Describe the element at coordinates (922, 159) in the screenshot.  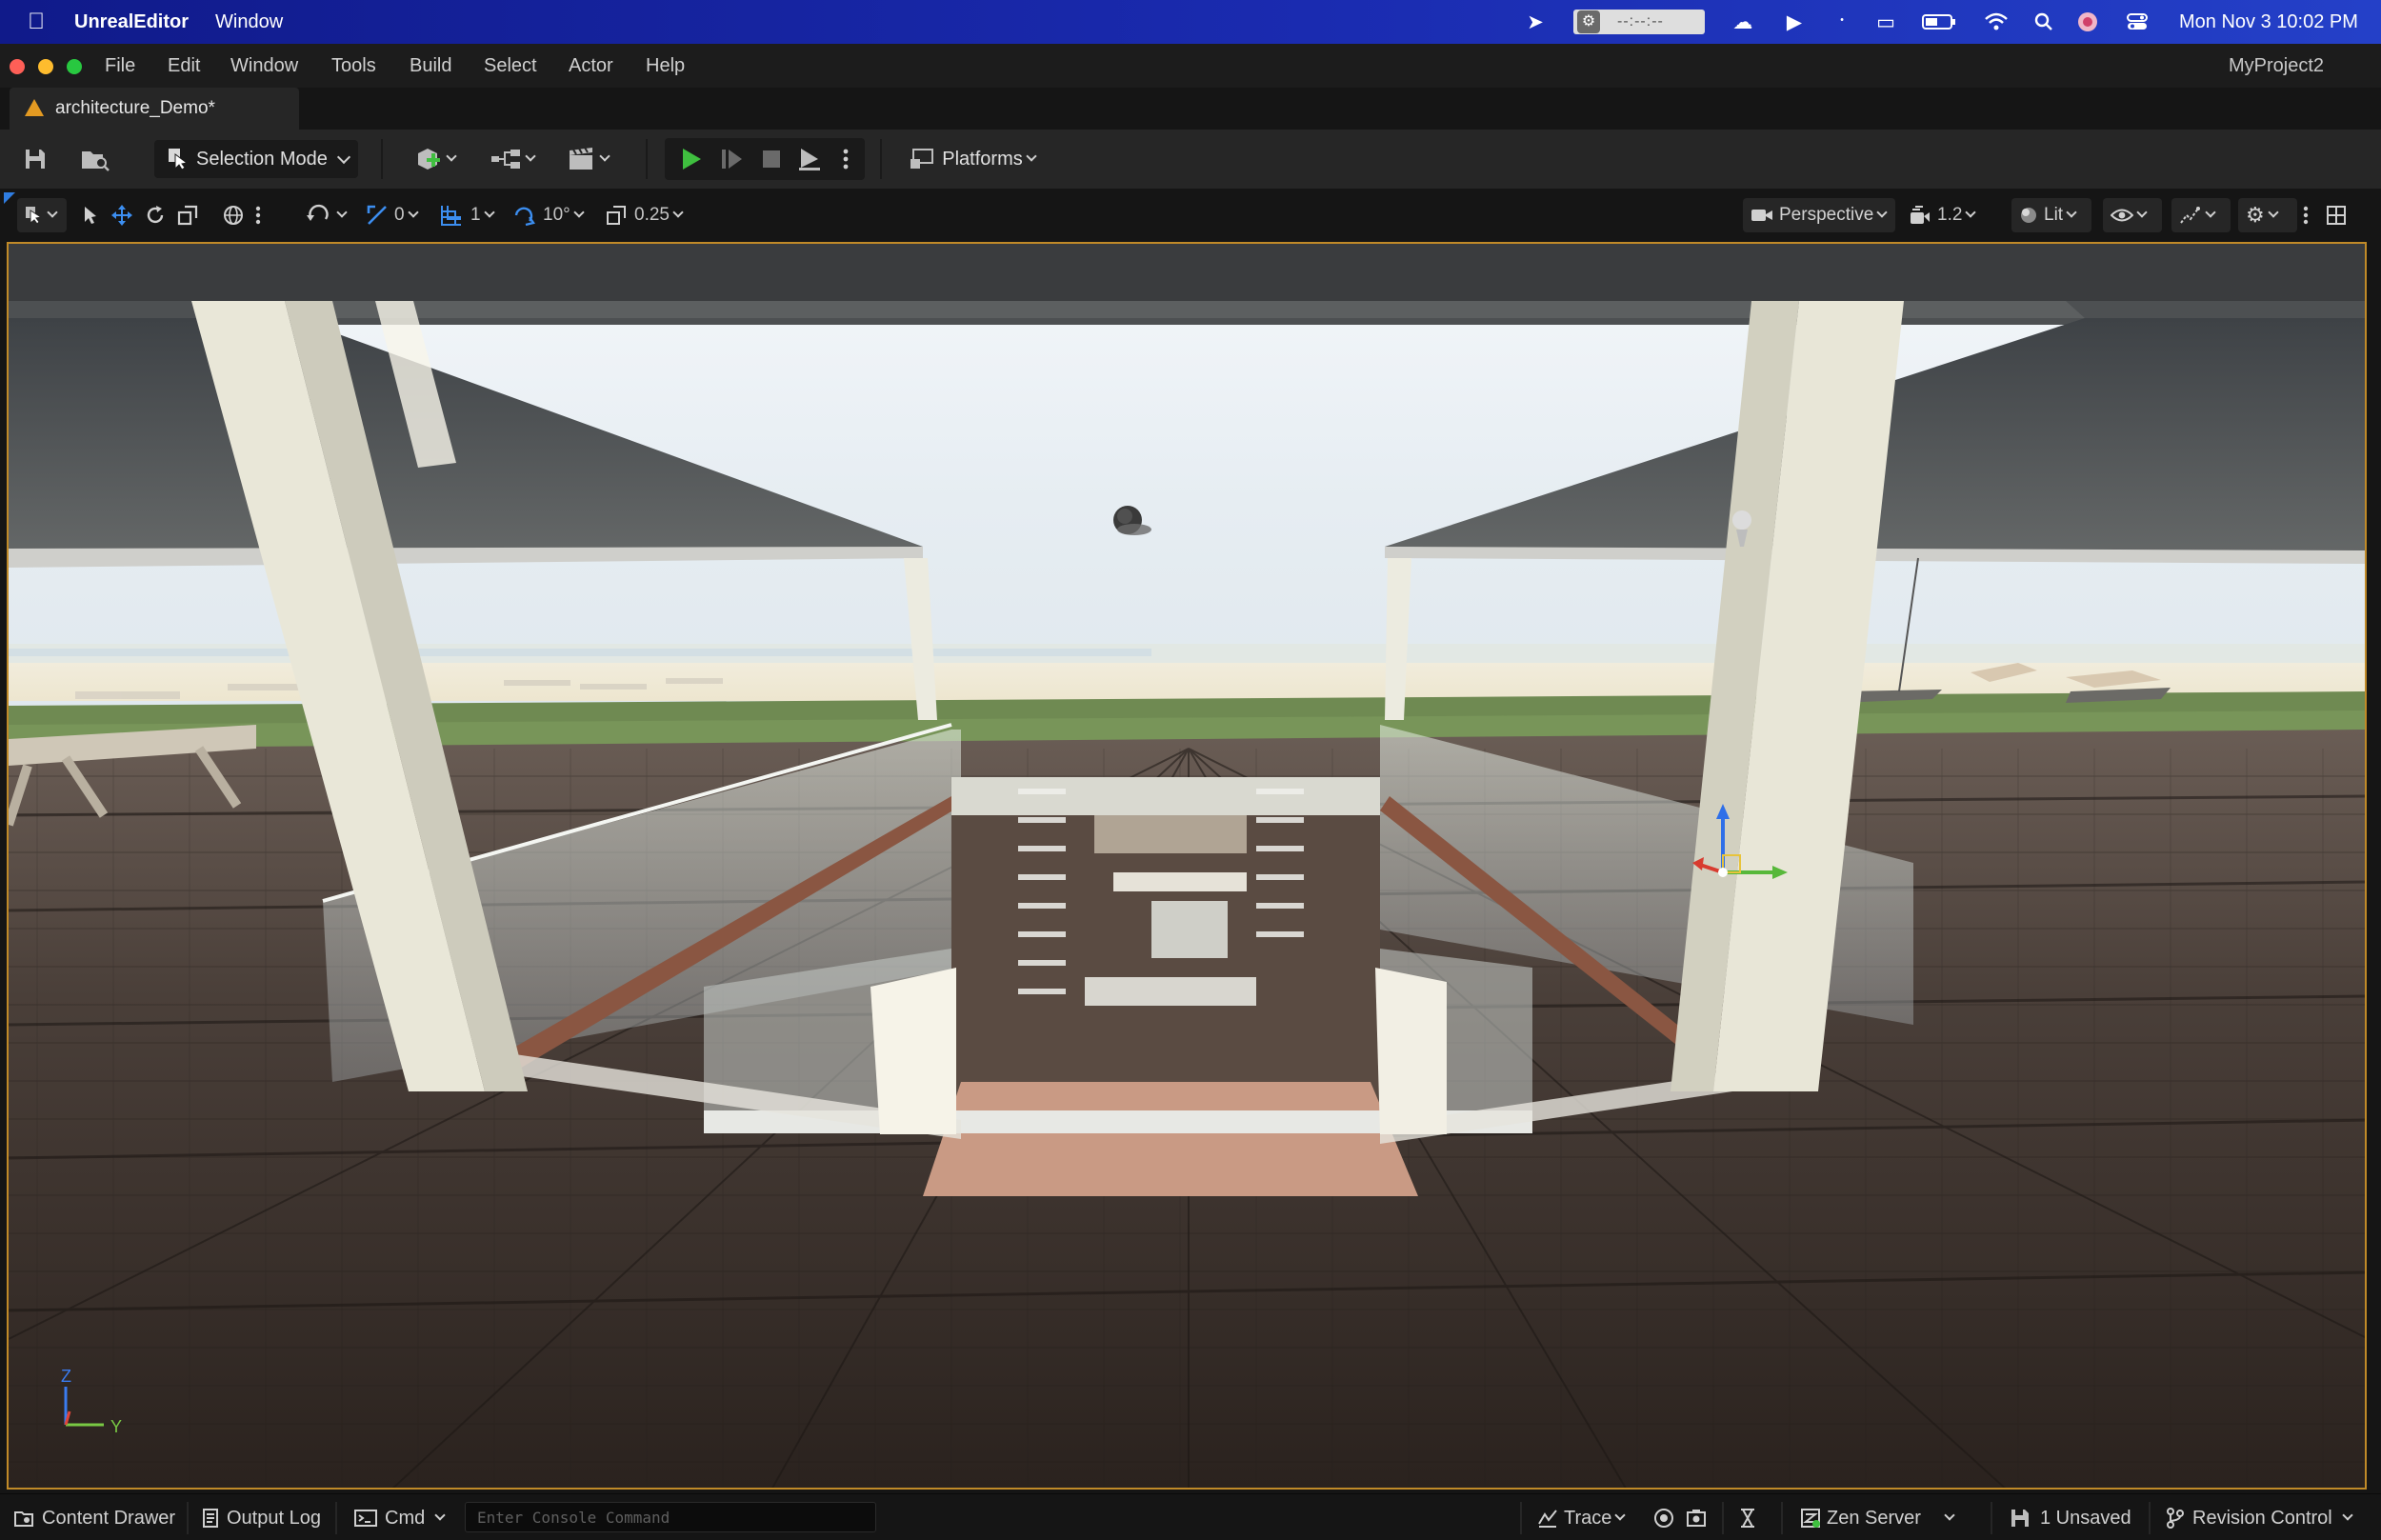
I see `platforms-icon` at that location.